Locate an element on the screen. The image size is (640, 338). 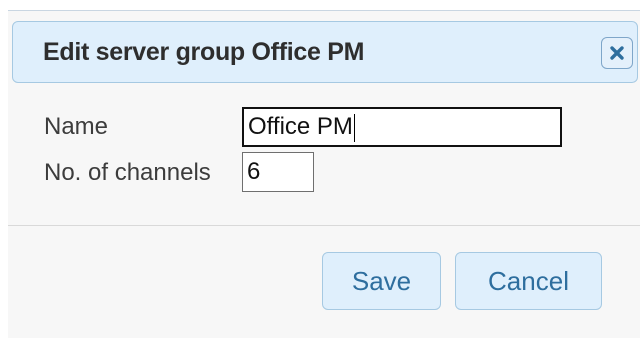
channels-input: 6 is located at coordinates (278, 172).